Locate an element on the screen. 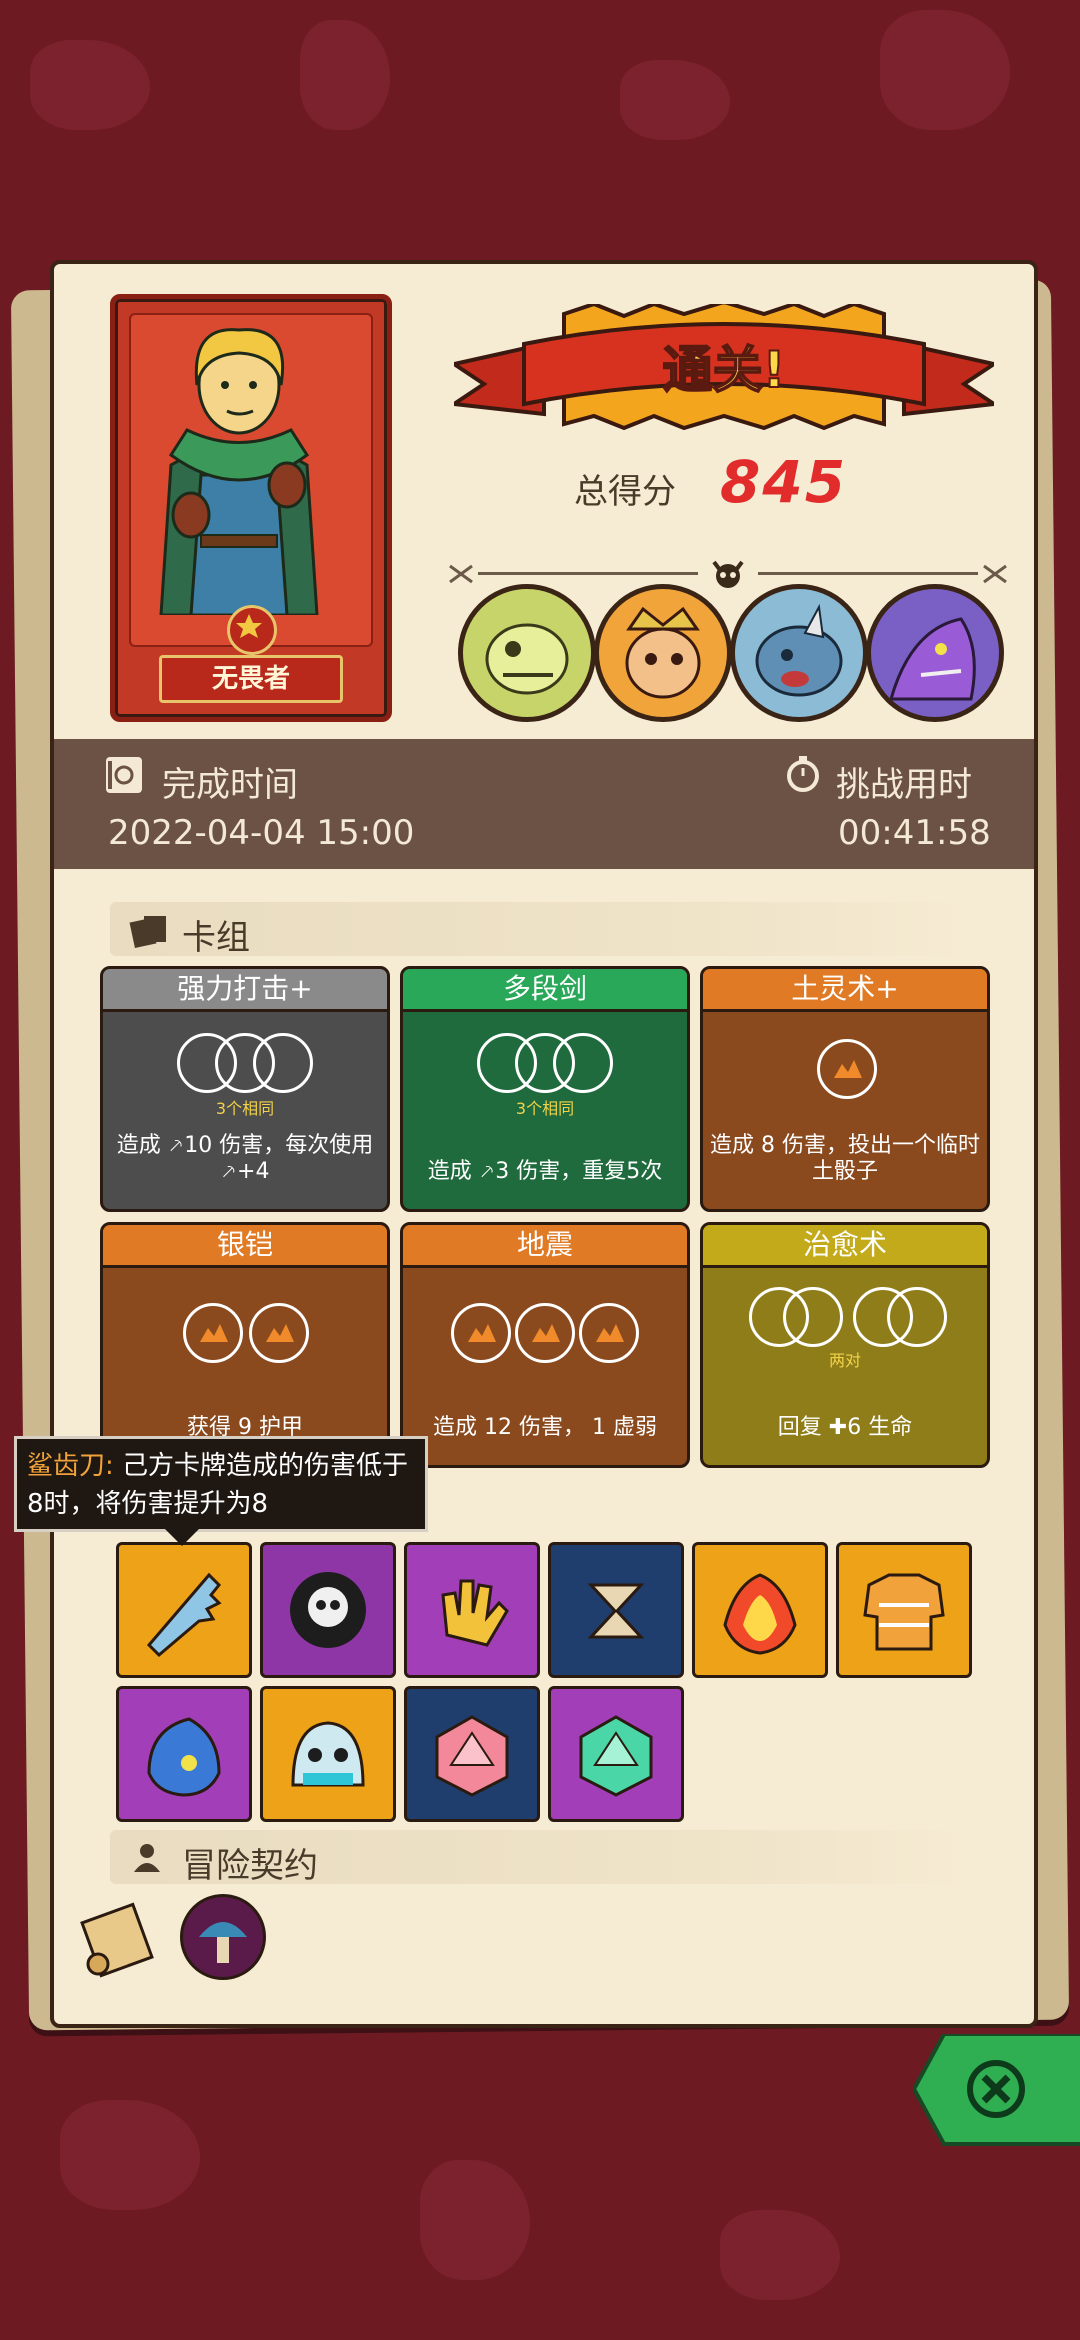 Image resolution: width=1080 pixels, height=2340 pixels. time-band: 完成时间 2022-04-04 15:00 挑战用时 00:41:58 is located at coordinates (544, 804).